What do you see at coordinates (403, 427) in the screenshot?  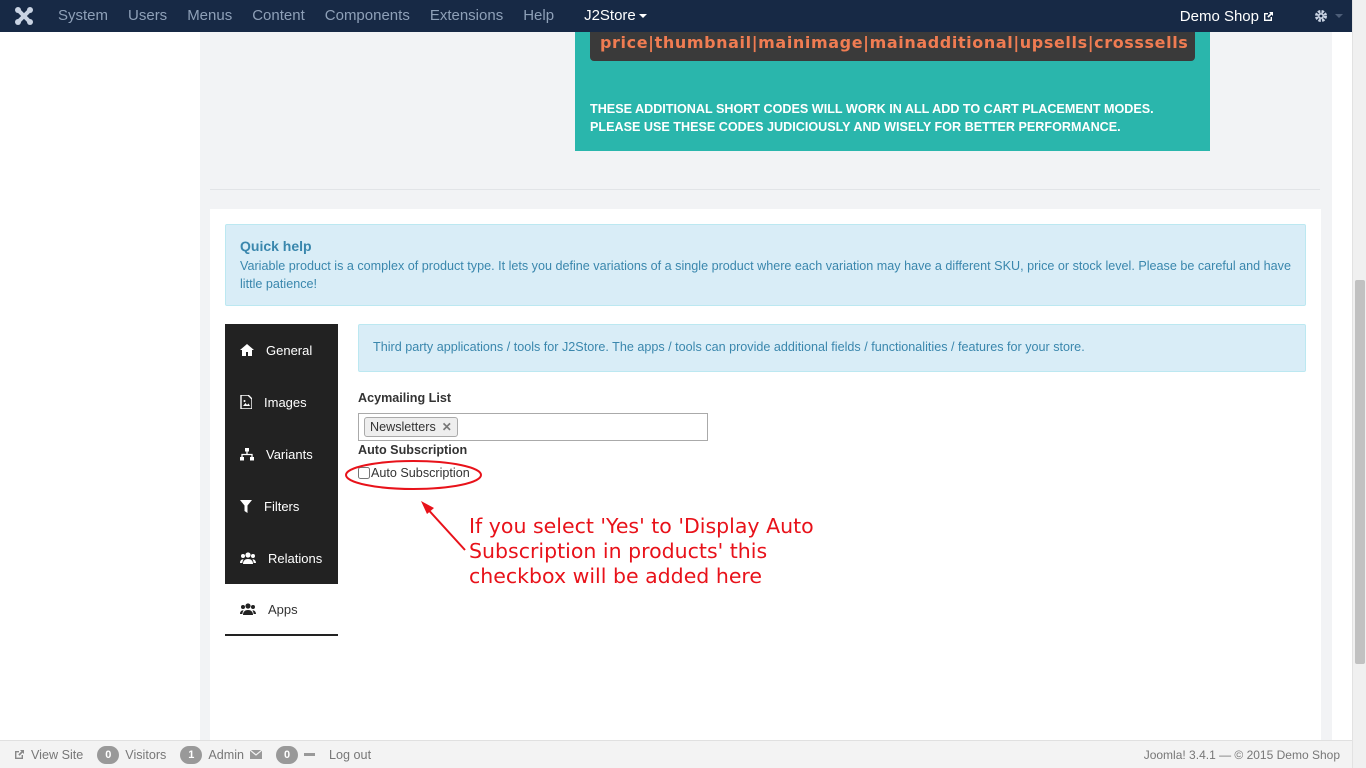 I see `selected-list-label: Newsletters` at bounding box center [403, 427].